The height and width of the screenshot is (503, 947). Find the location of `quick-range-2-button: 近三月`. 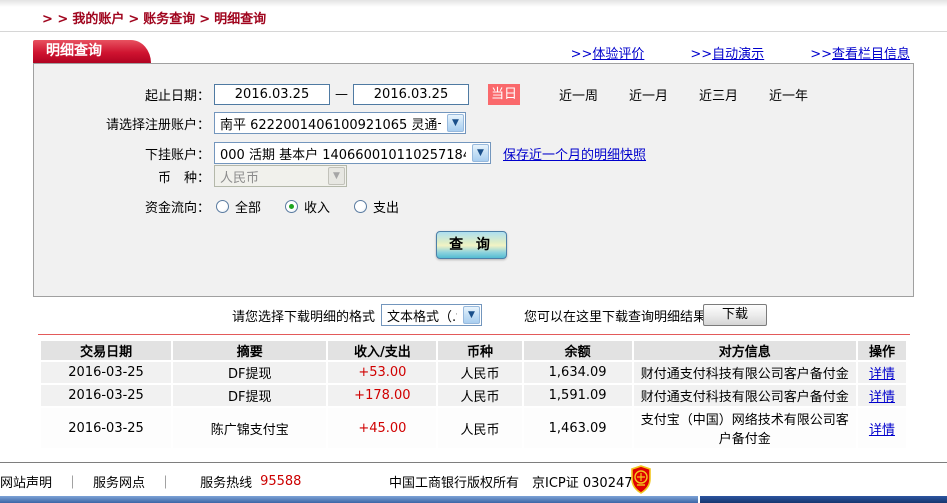

quick-range-2-button: 近三月 is located at coordinates (718, 94).